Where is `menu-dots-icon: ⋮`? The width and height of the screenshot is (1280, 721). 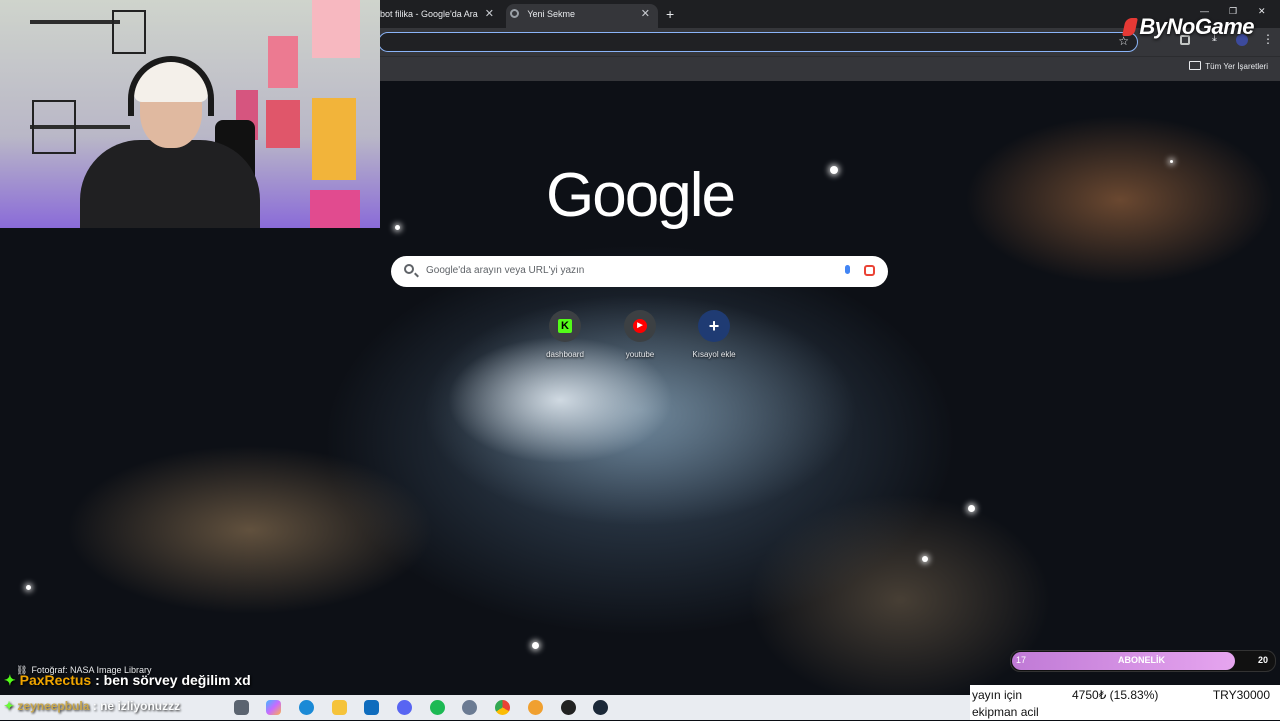
menu-dots-icon: ⋮ is located at coordinates (1268, 39).